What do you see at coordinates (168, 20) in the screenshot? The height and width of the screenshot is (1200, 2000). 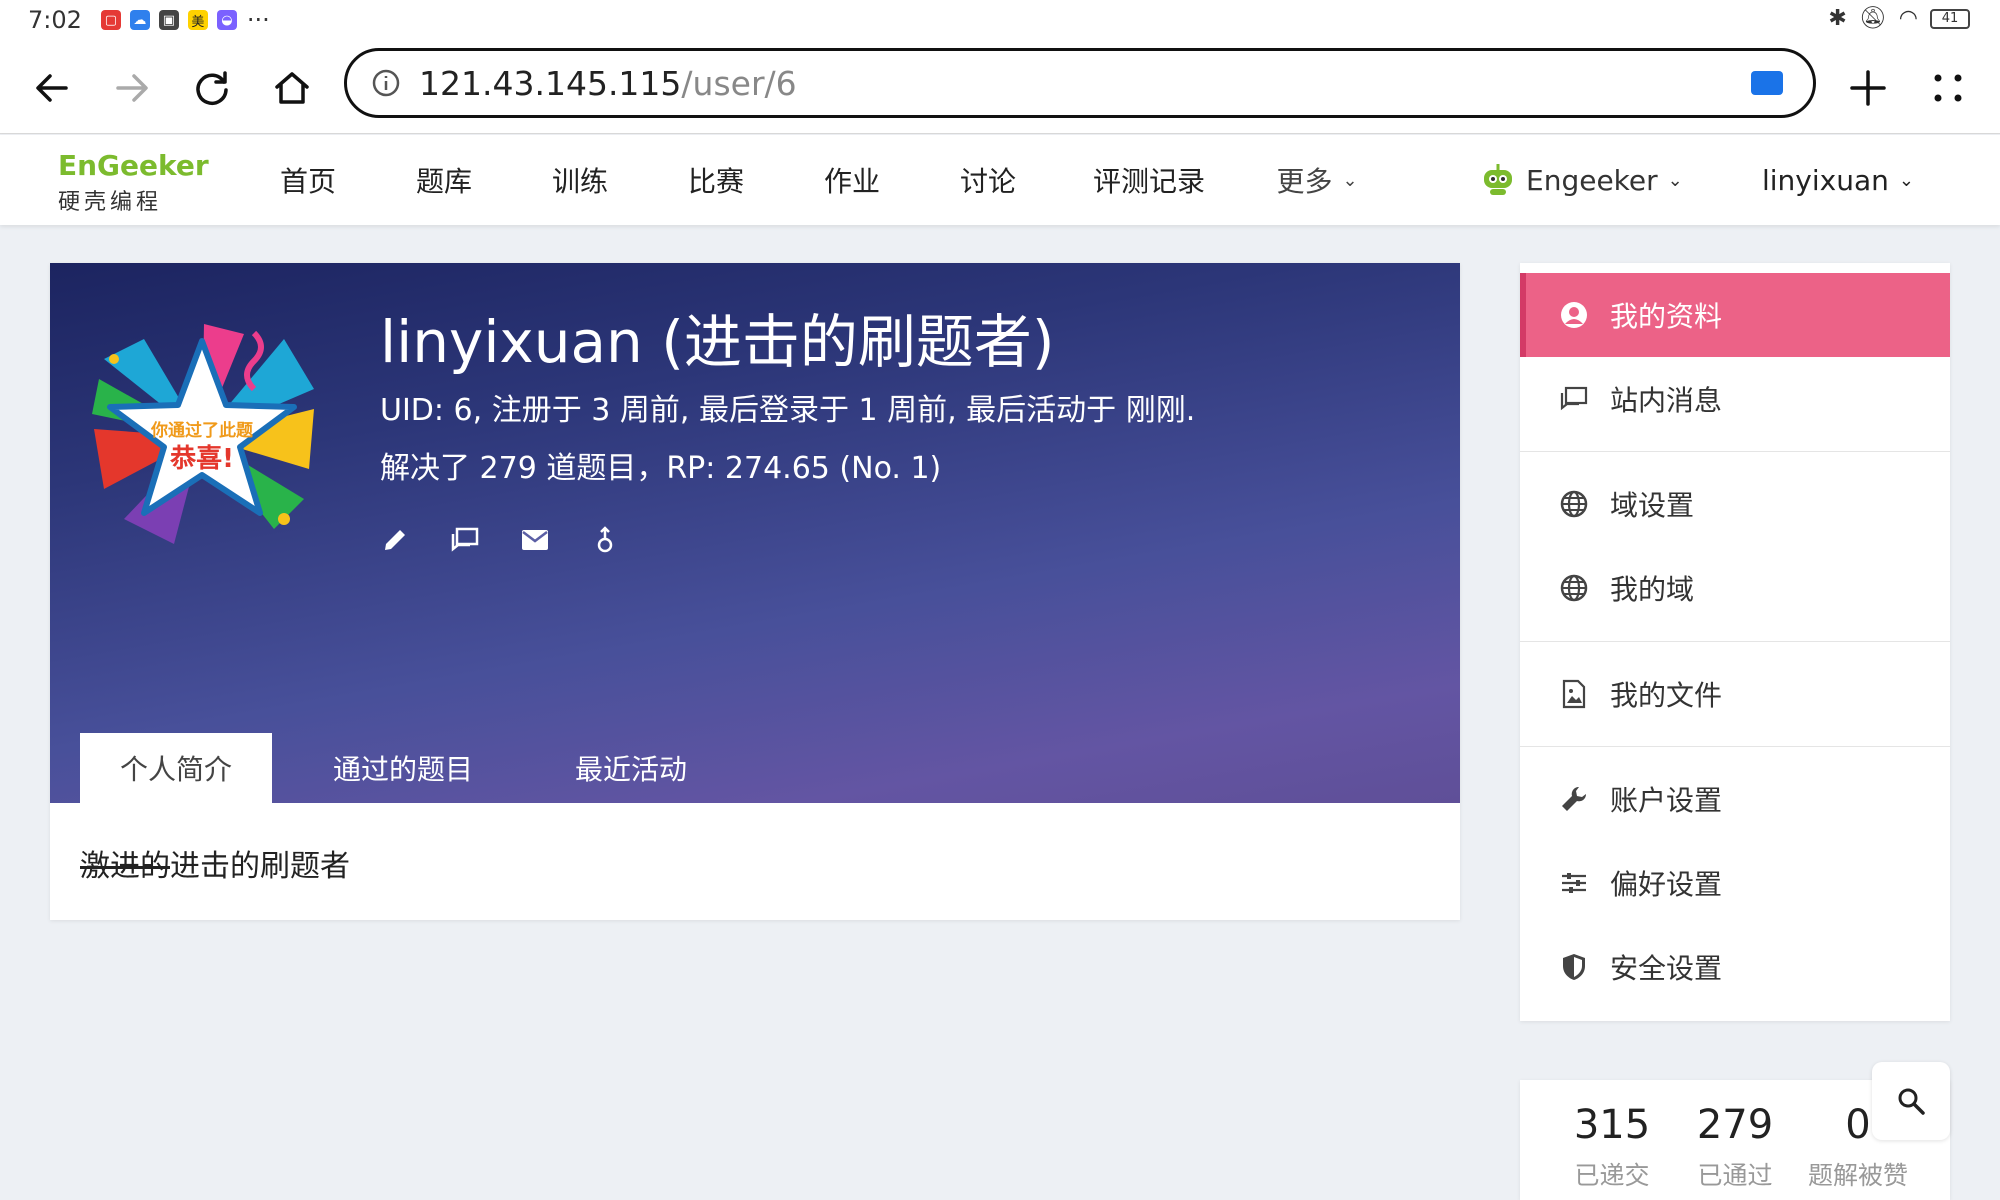 I see `app-icon: ▣` at bounding box center [168, 20].